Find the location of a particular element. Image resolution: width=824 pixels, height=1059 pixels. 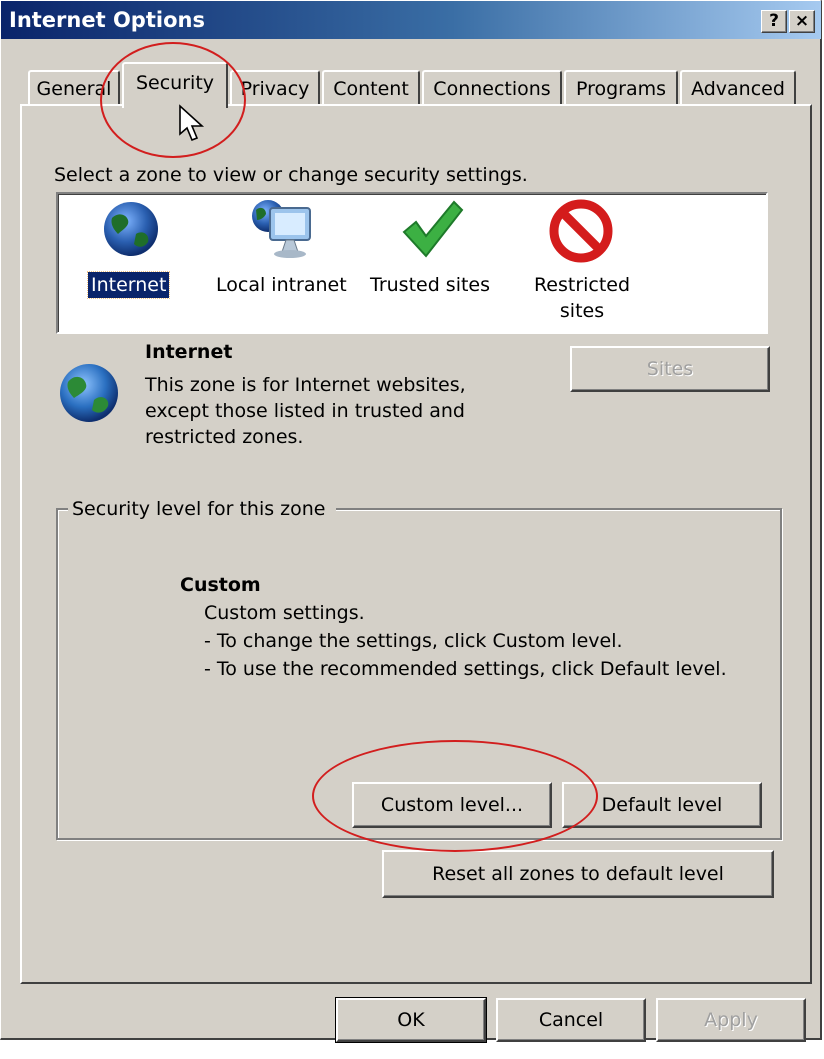

sites-button: Sites is located at coordinates (670, 369).